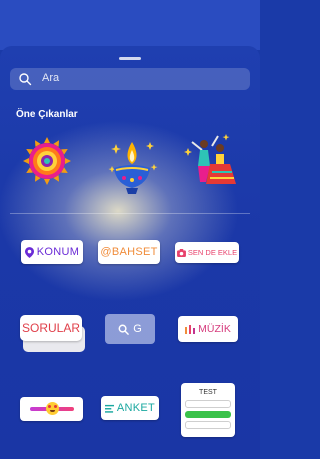 Image resolution: width=320 pixels, height=459 pixels. What do you see at coordinates (50, 78) in the screenshot?
I see `search-input: Ara` at bounding box center [50, 78].